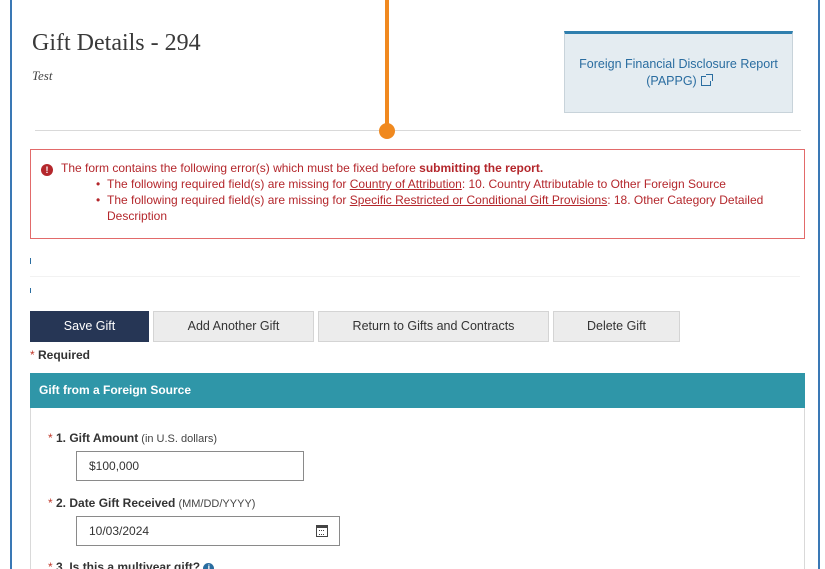  Describe the element at coordinates (114, 503) in the screenshot. I see `date-received-label-text: 2. Date Gift Received` at that location.